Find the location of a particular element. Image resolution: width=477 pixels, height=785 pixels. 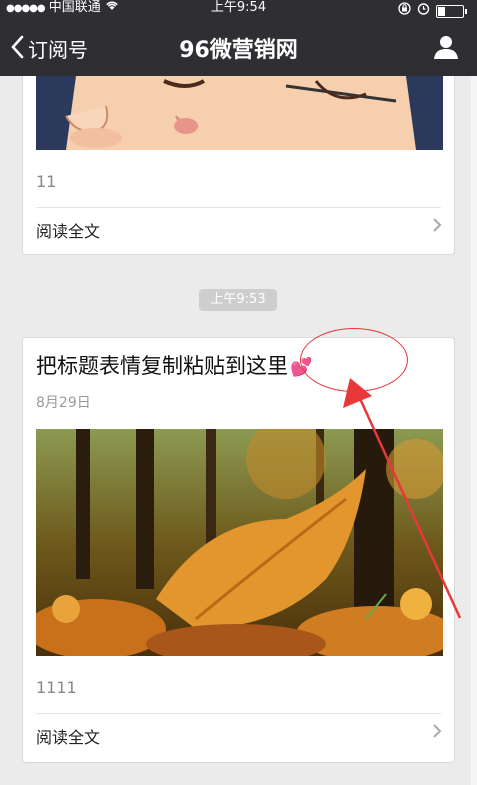

article-date-2: 8月29日 is located at coordinates (63, 403).